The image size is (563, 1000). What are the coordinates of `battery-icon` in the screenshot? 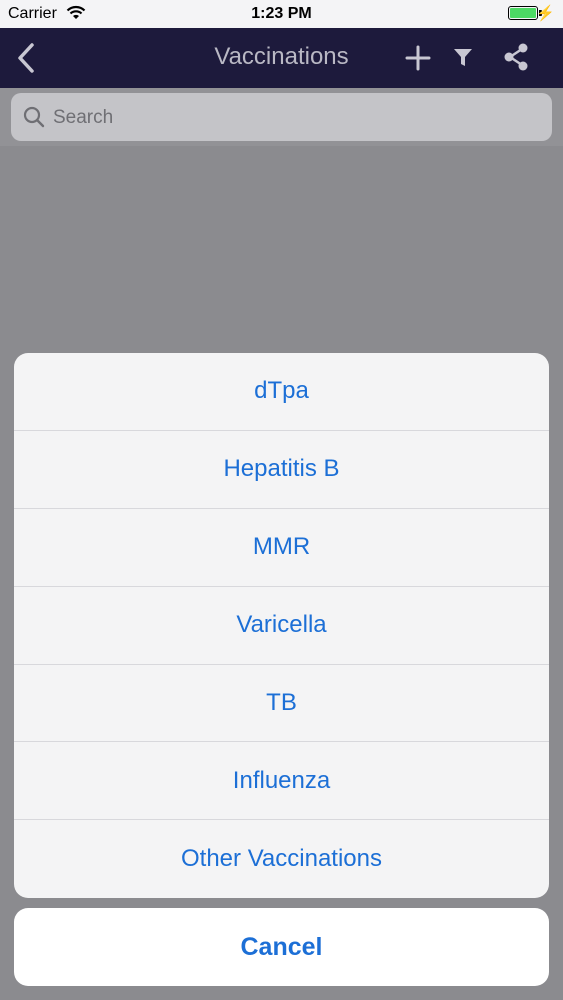 It's located at (523, 13).